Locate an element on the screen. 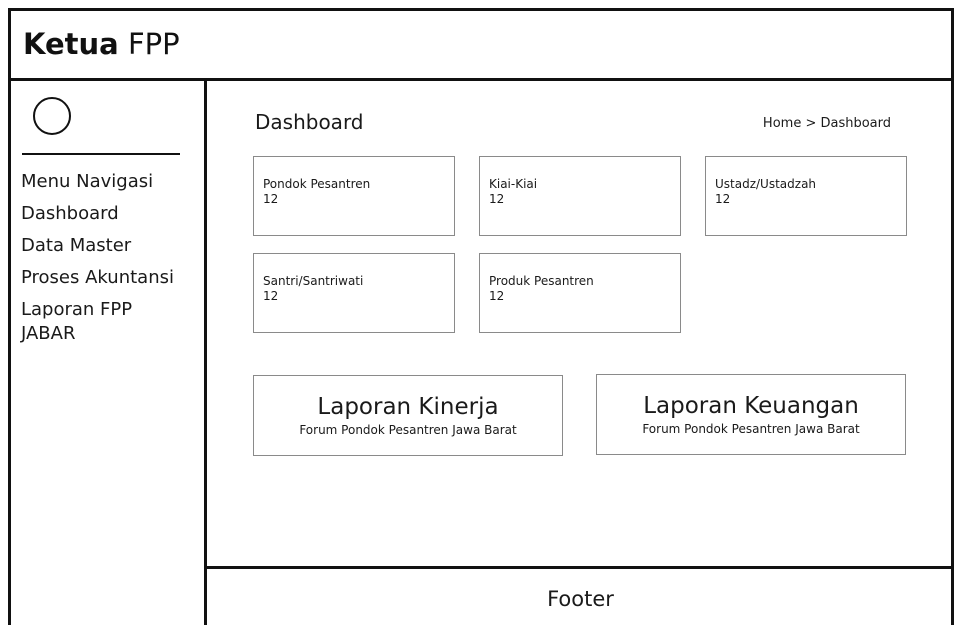 Image resolution: width=954 pixels, height=629 pixels. stat-card-kiai-kiai: Kiai-Kiai 12 is located at coordinates (580, 196).